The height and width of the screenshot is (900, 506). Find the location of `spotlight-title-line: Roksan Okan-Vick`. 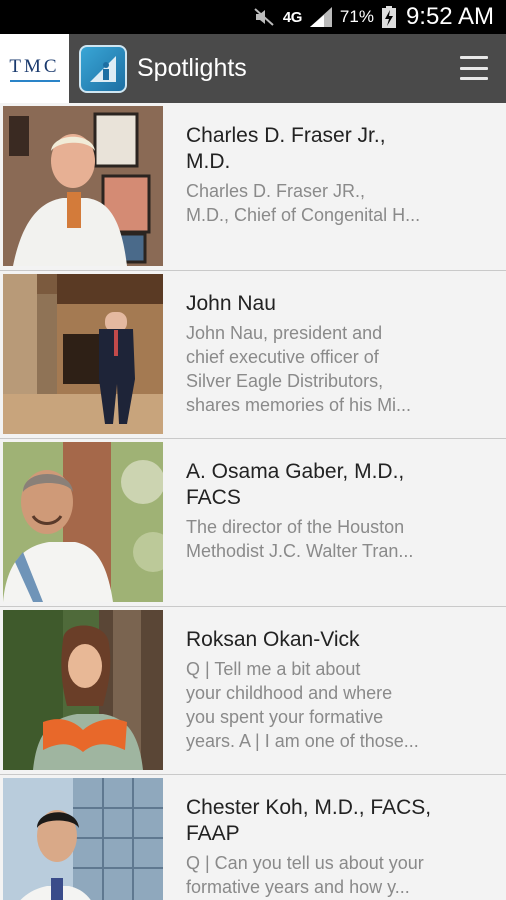

spotlight-title-line: Roksan Okan-Vick is located at coordinates (273, 639).